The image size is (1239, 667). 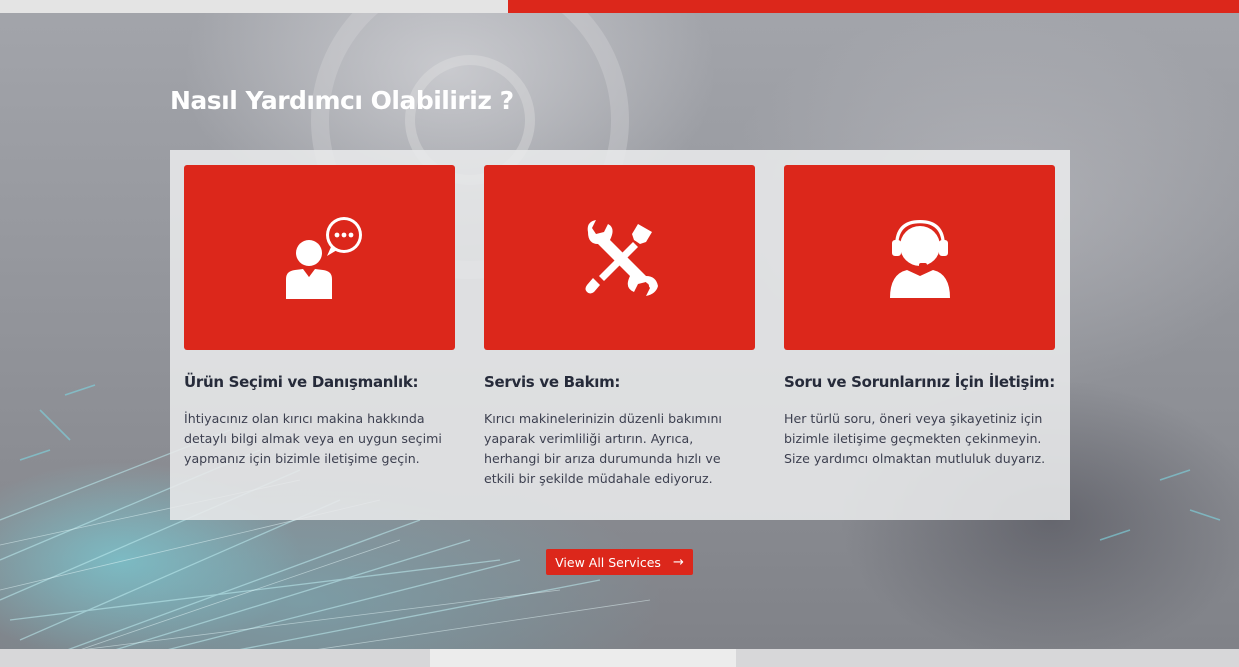 I want to click on arrow-right-icon: →, so click(x=678, y=562).